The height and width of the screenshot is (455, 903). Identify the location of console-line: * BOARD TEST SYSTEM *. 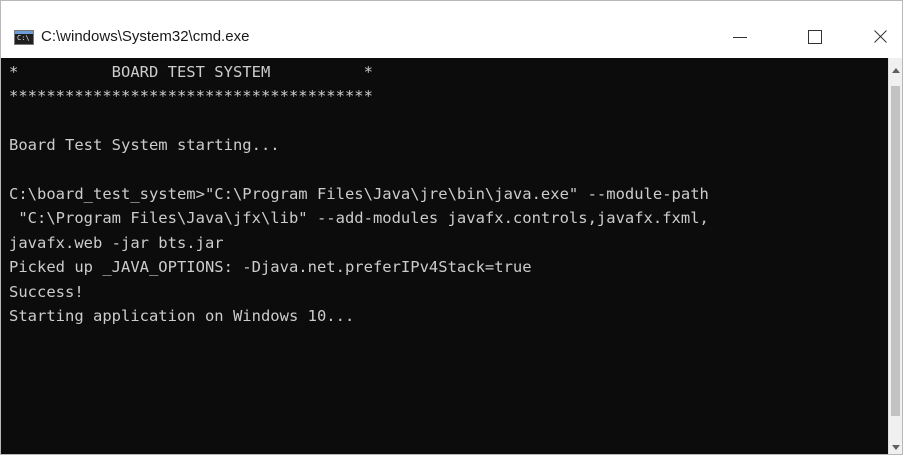
(191, 72).